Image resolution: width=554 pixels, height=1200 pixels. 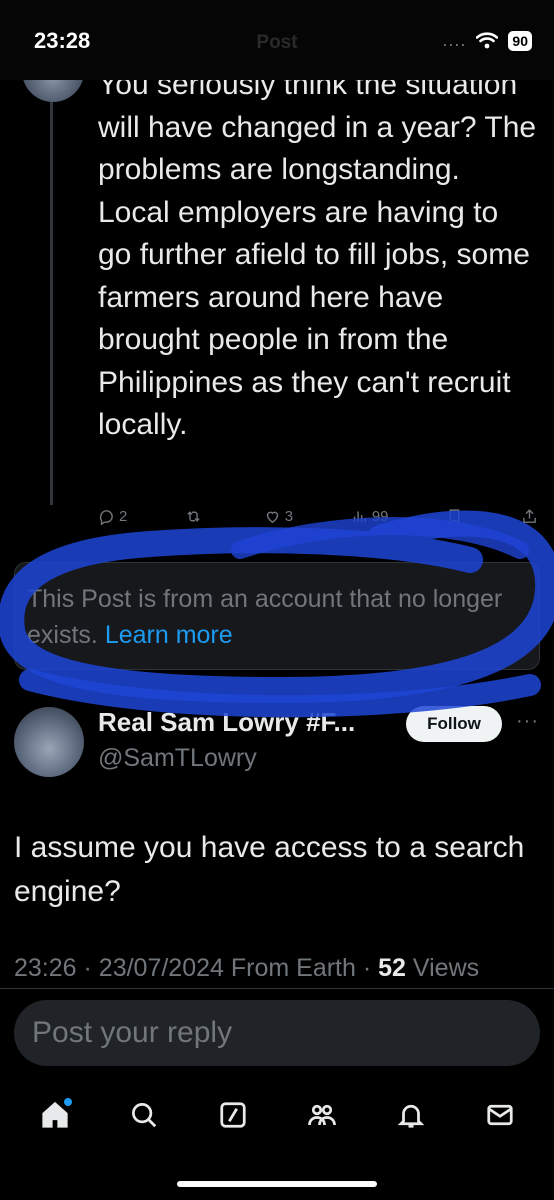 What do you see at coordinates (454, 724) in the screenshot?
I see `follow-button: Follow` at bounding box center [454, 724].